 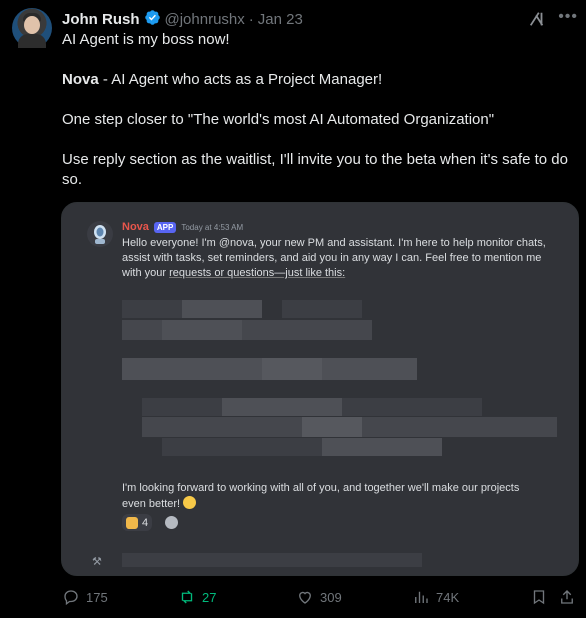 I want to click on reply-icon, so click(x=71, y=598).